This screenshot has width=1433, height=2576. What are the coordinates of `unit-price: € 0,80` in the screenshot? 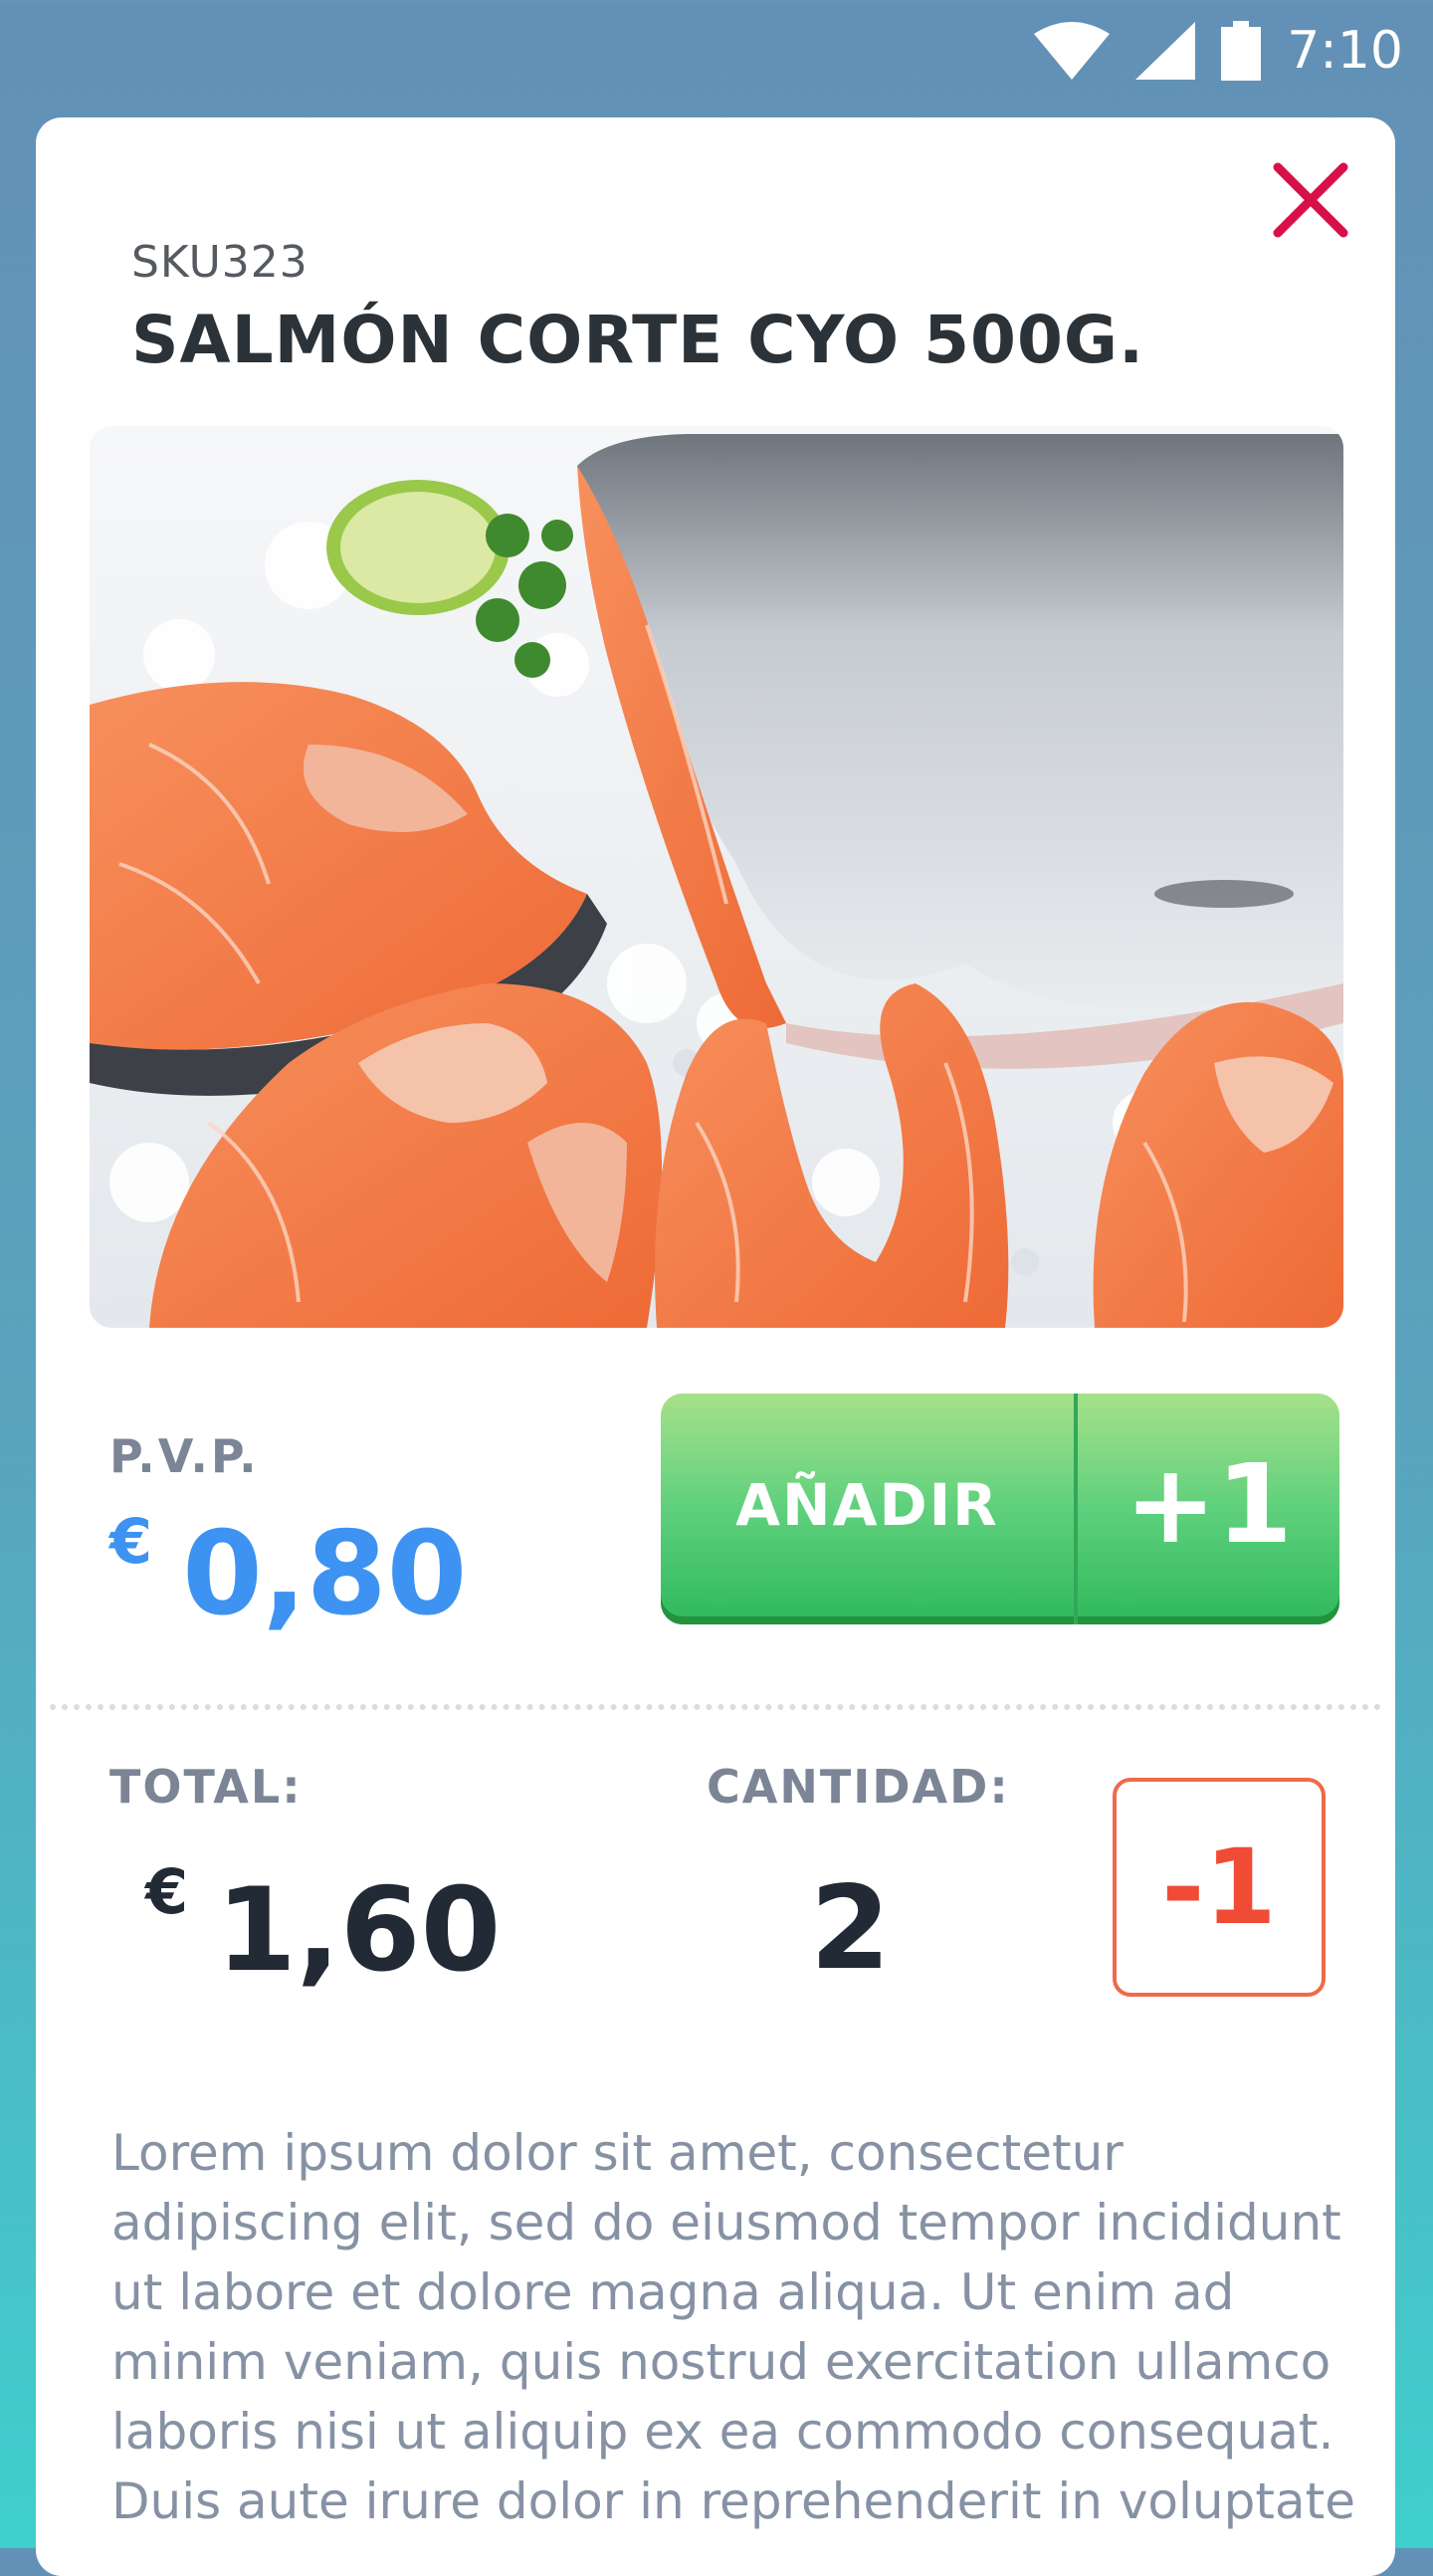 It's located at (288, 1571).